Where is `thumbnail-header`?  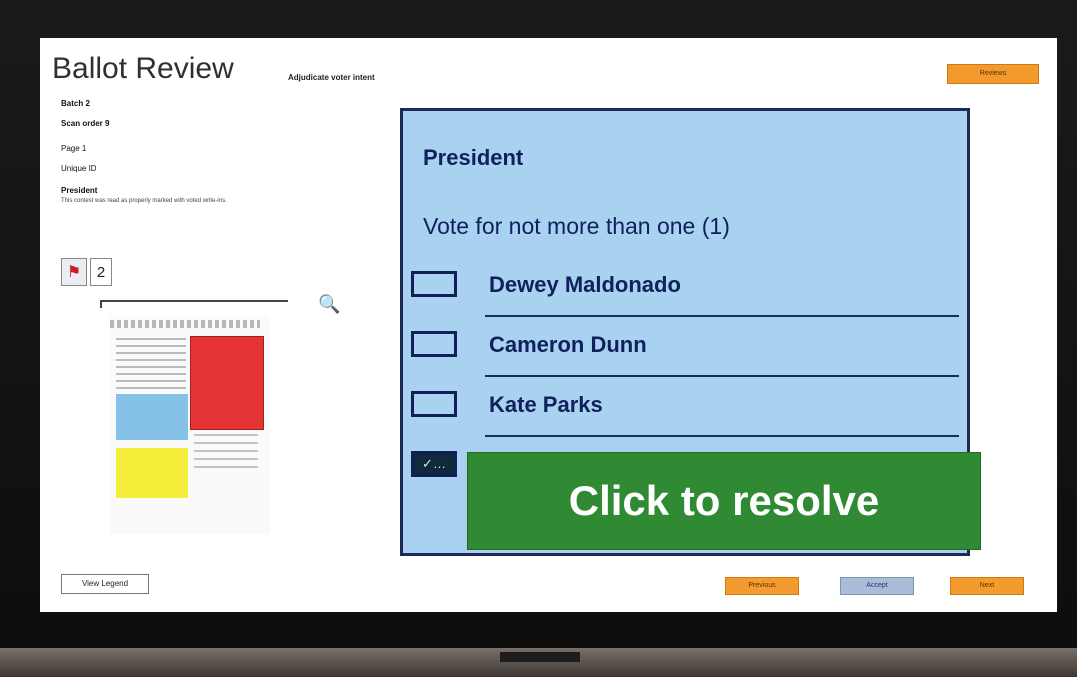 thumbnail-header is located at coordinates (185, 324).